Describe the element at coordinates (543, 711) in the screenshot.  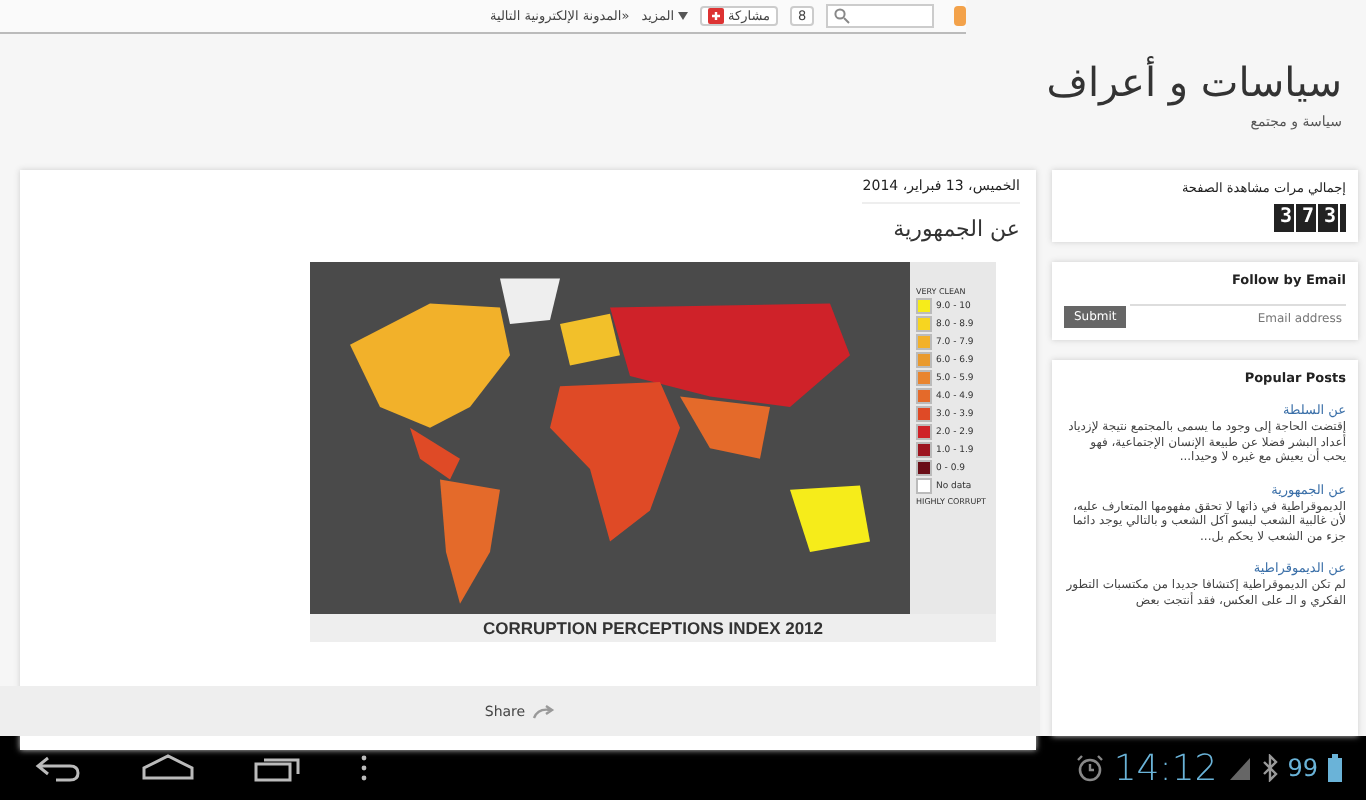
I see `share-arrow-icon` at that location.